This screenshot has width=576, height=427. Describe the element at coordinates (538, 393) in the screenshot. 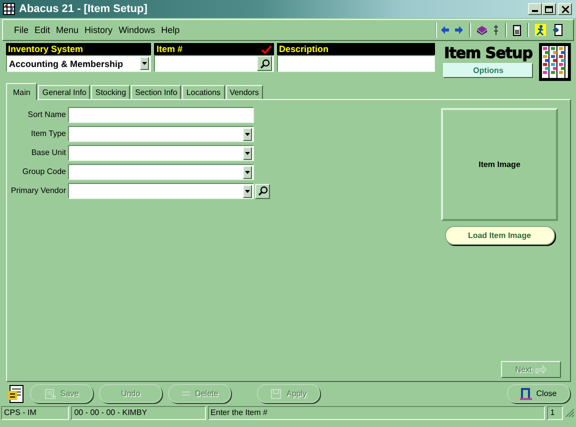

I see `close-button: Close` at that location.